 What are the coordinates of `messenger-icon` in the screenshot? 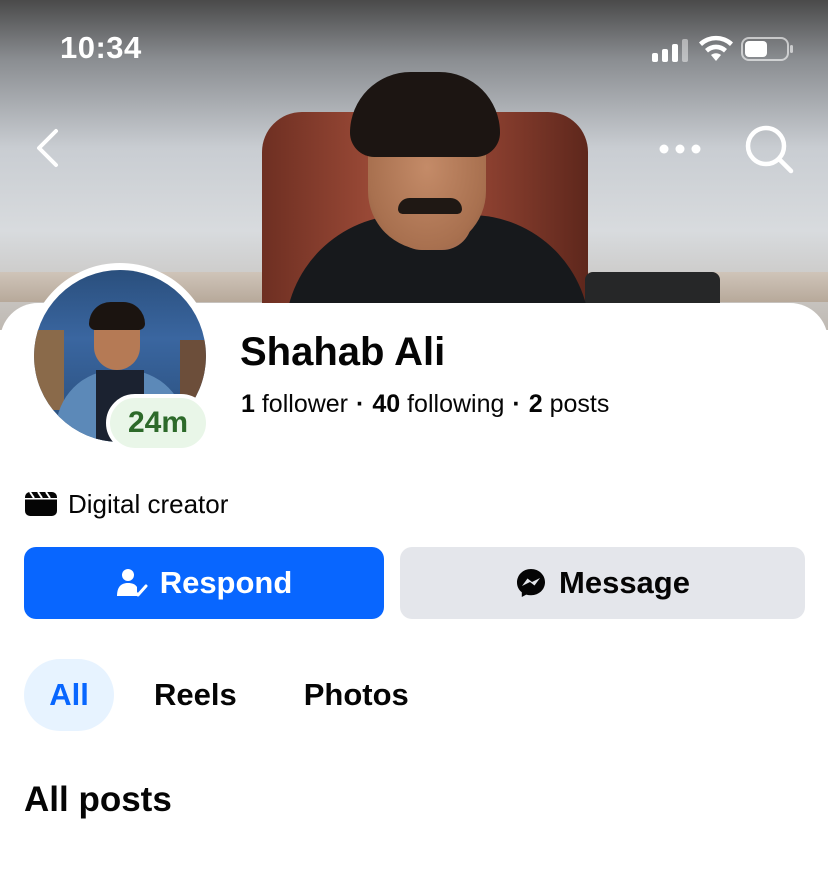 It's located at (531, 583).